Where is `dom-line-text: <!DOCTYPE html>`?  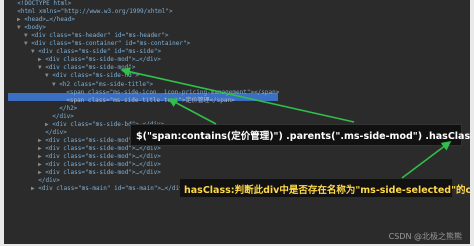
dom-line-text: <!DOCTYPE html> is located at coordinates (44, 3).